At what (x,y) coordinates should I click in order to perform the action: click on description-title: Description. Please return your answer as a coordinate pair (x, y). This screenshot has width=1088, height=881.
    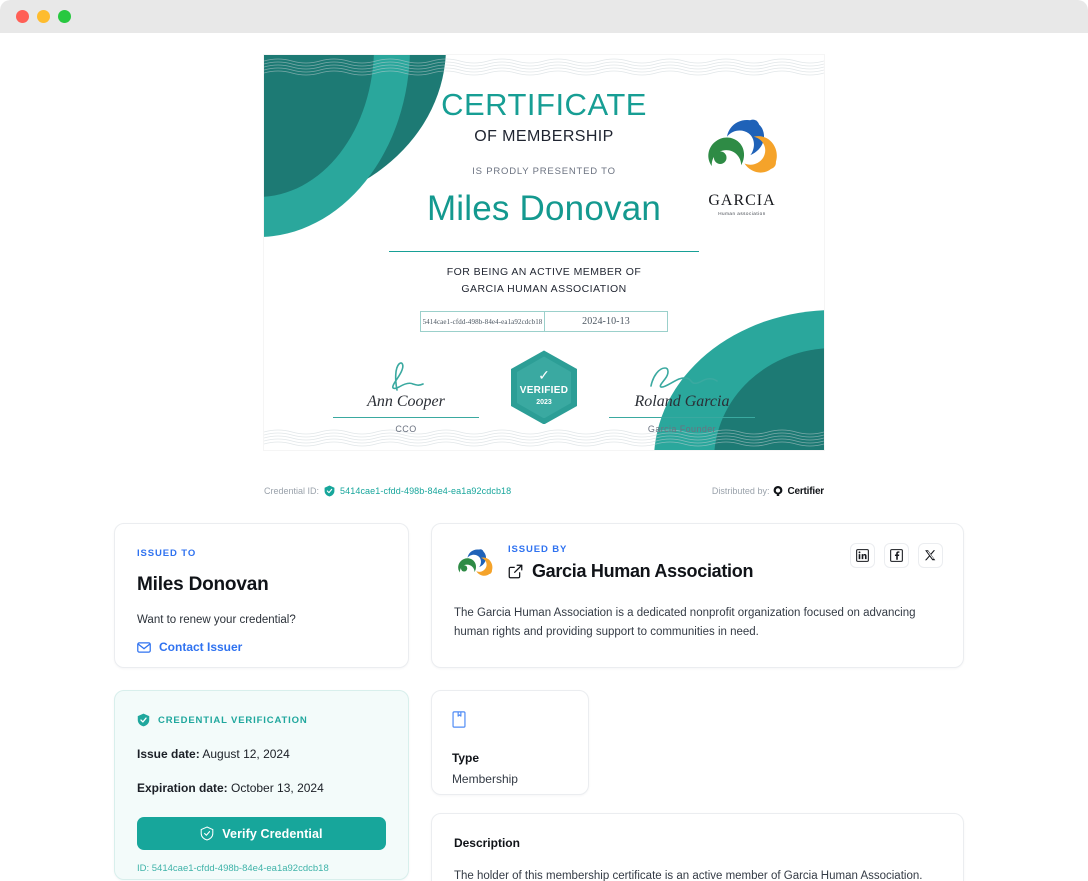
    Looking at the image, I should click on (486, 843).